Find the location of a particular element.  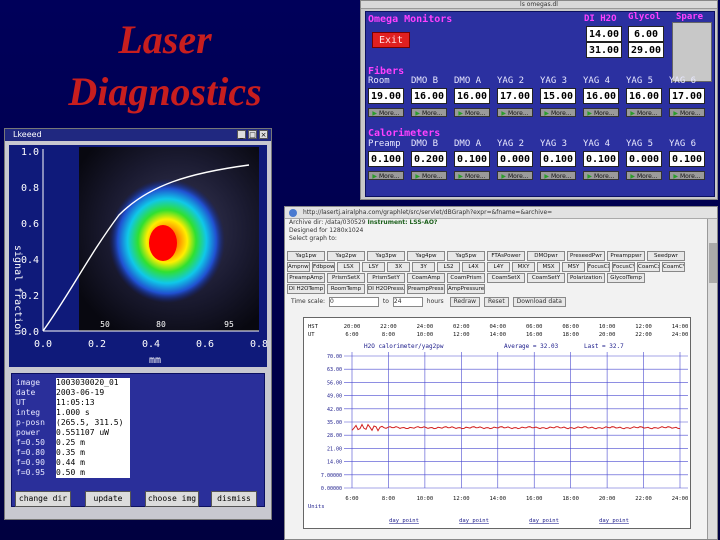

graph-button-polarization: Polarization is located at coordinates (586, 278).